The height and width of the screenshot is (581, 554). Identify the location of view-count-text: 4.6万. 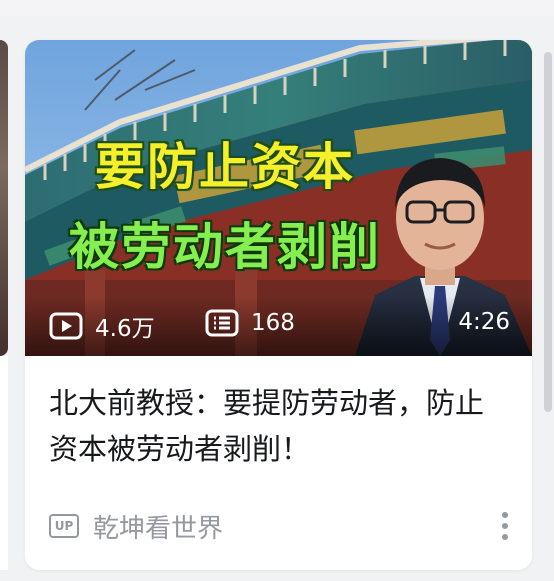
(125, 329).